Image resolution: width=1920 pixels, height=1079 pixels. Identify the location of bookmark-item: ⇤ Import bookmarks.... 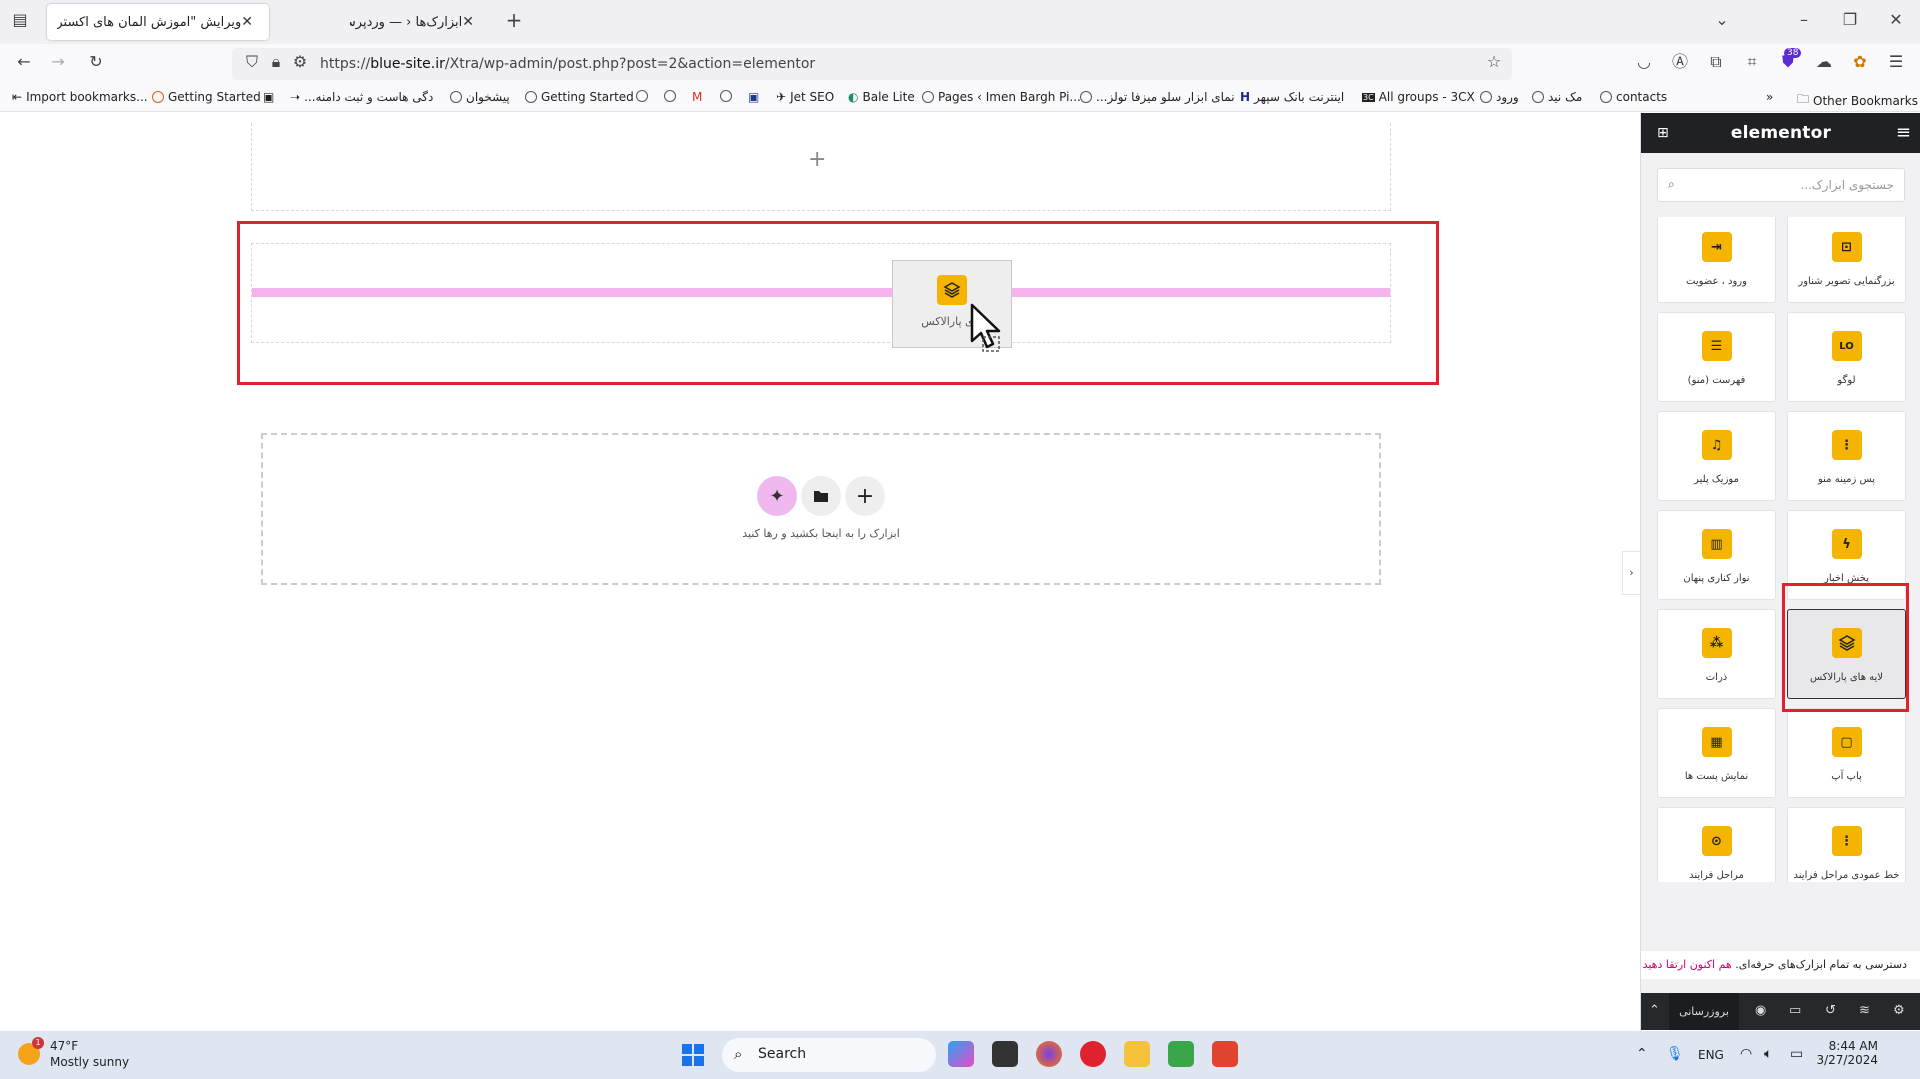
(80, 97).